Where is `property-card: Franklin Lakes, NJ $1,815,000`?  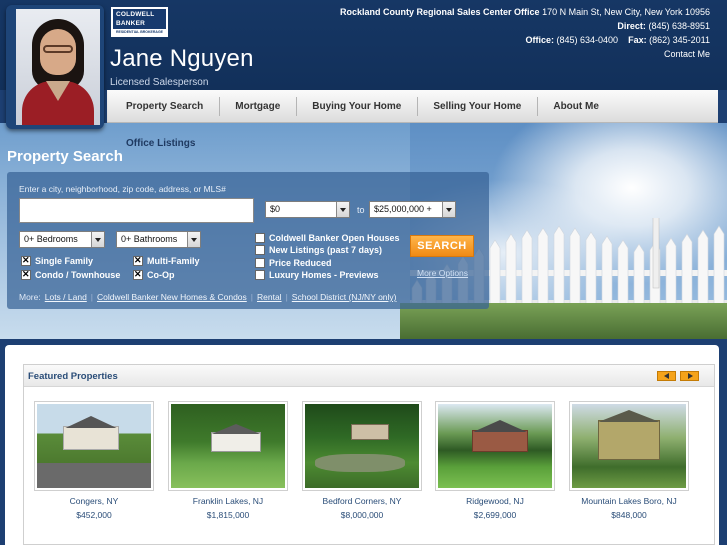
property-card: Franklin Lakes, NJ $1,815,000 is located at coordinates (228, 460).